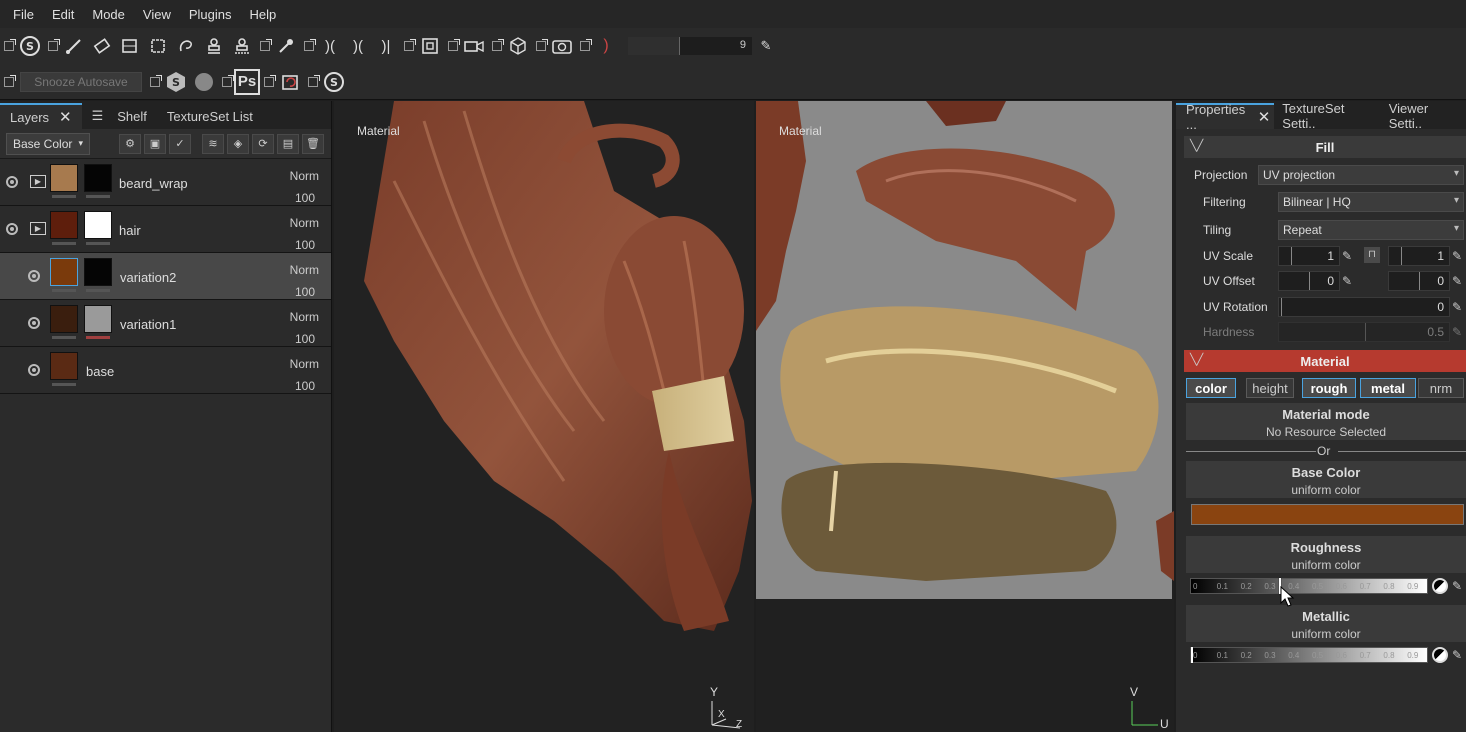 The height and width of the screenshot is (732, 1466). Describe the element at coordinates (1325, 361) in the screenshot. I see `material-section-header: ╲╱ Material` at that location.